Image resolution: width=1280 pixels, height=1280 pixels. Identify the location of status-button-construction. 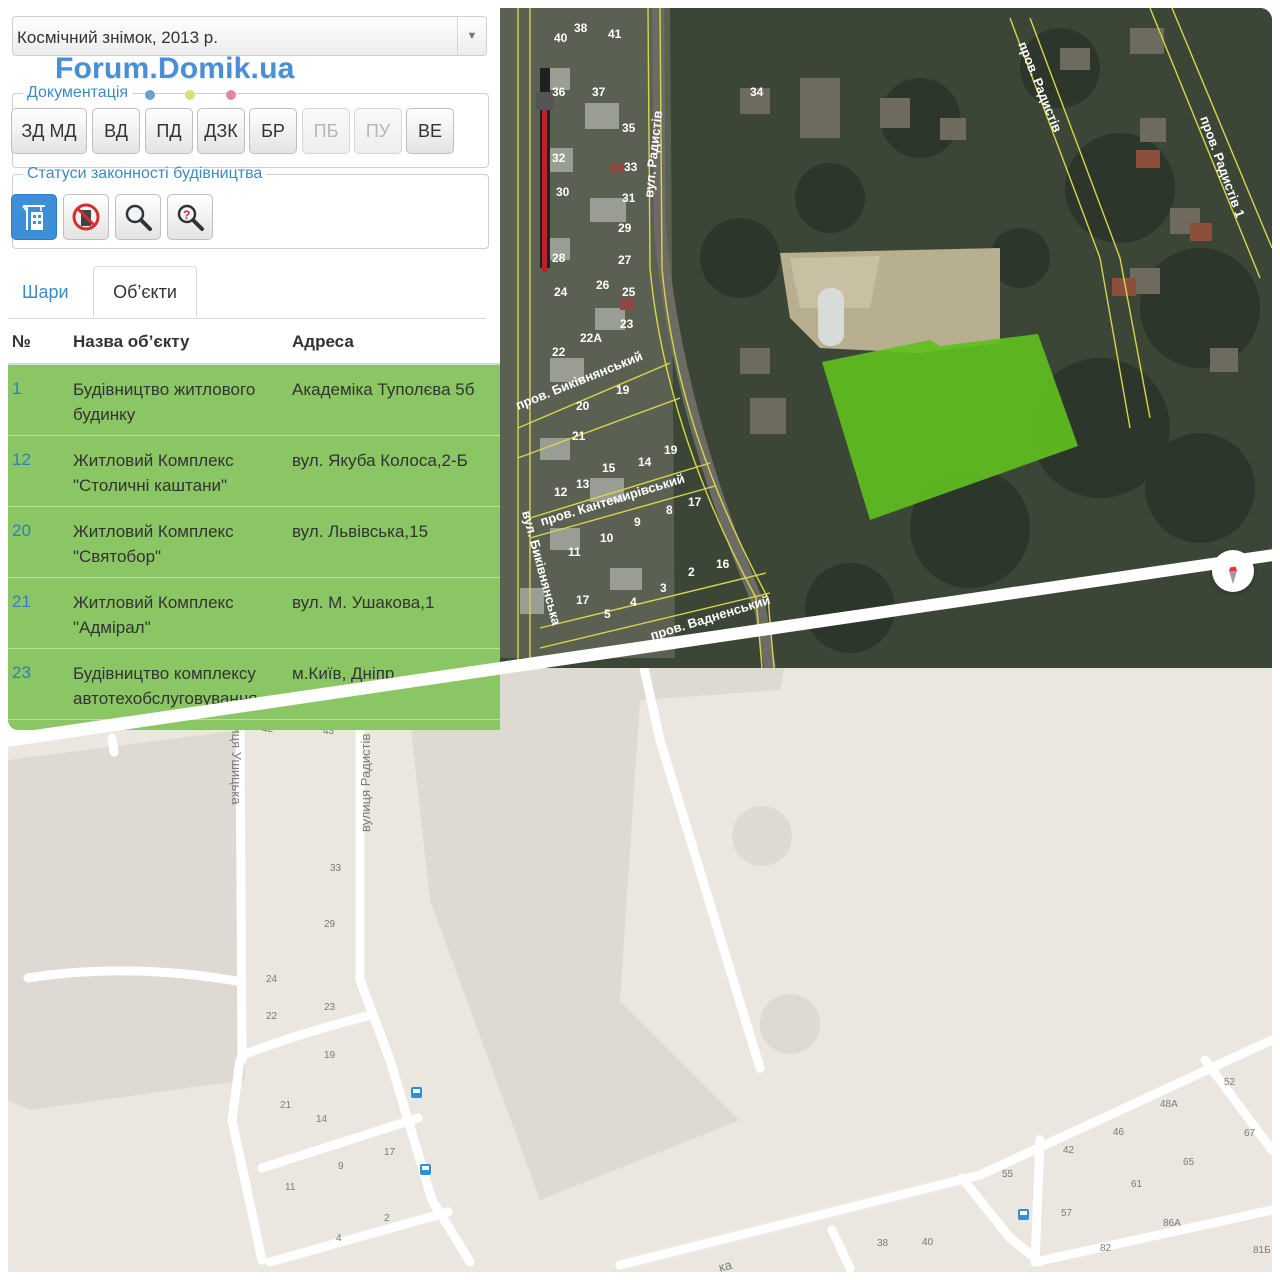
(34, 217).